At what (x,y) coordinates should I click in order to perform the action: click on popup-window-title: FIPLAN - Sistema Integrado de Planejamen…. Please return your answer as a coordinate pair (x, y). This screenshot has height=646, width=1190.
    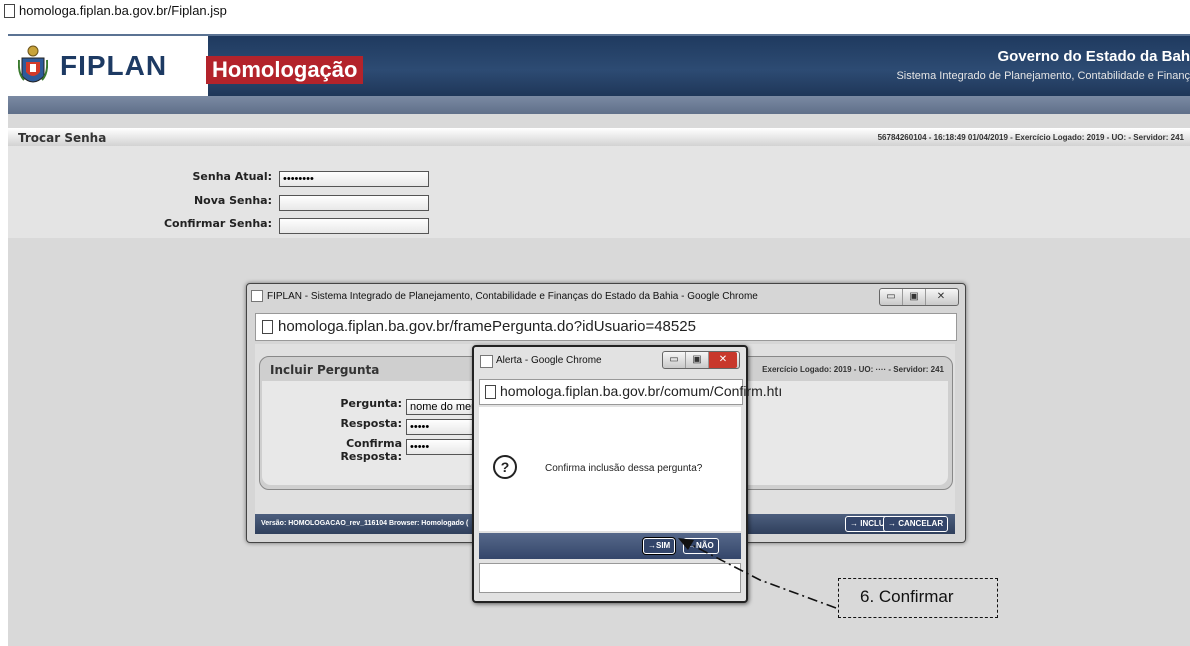
    Looking at the image, I should click on (512, 296).